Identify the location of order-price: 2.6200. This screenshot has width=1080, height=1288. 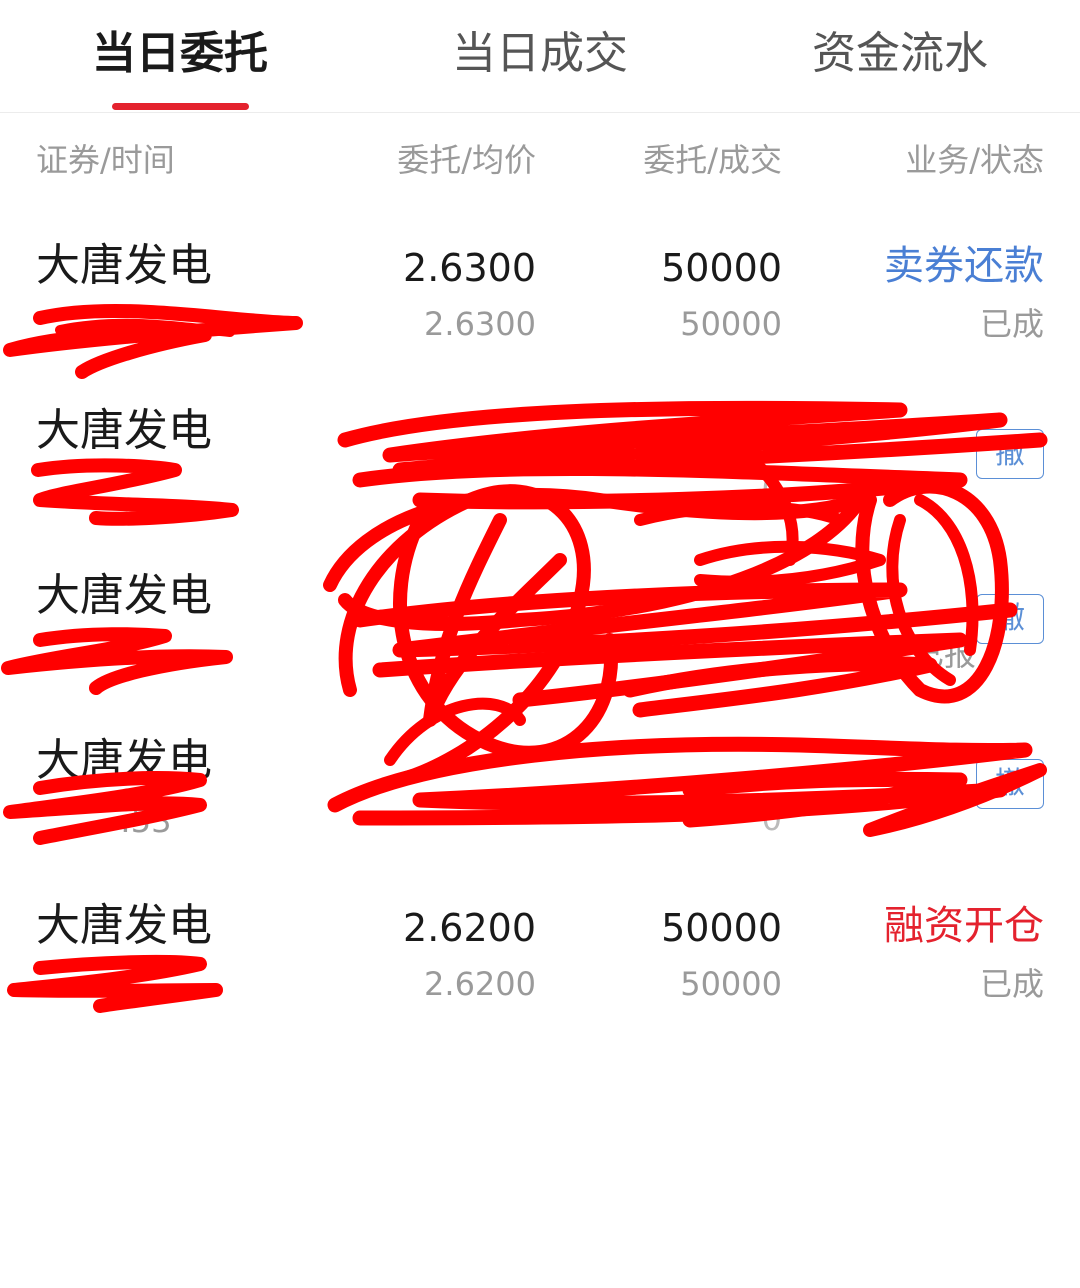
(469, 928).